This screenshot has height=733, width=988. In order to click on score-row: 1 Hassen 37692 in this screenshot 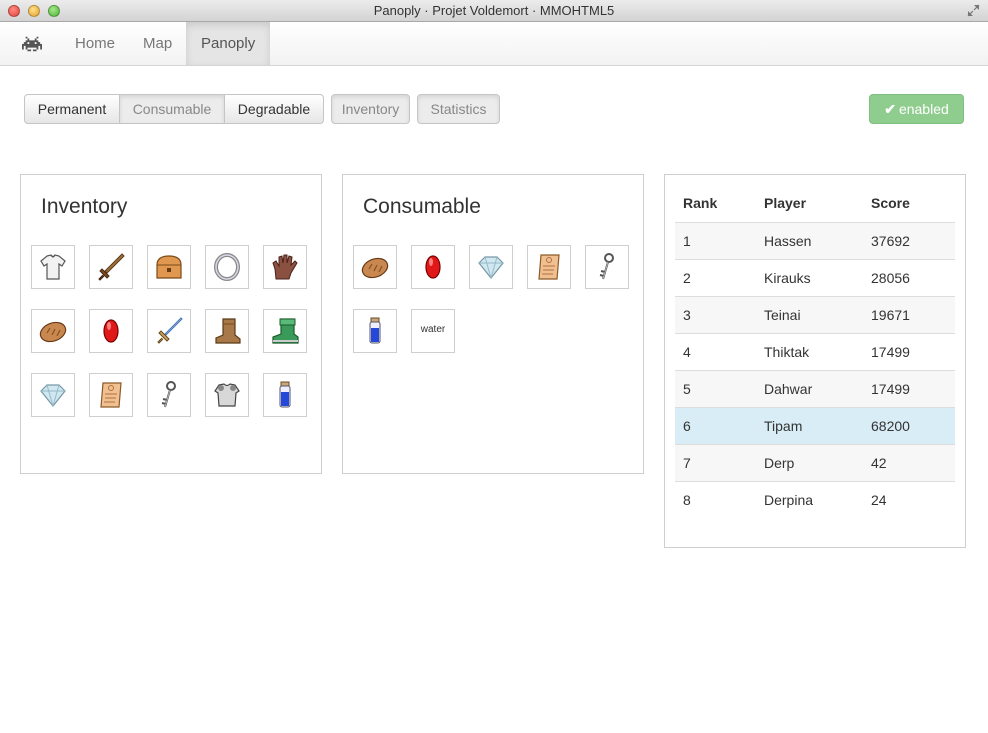, I will do `click(815, 240)`.